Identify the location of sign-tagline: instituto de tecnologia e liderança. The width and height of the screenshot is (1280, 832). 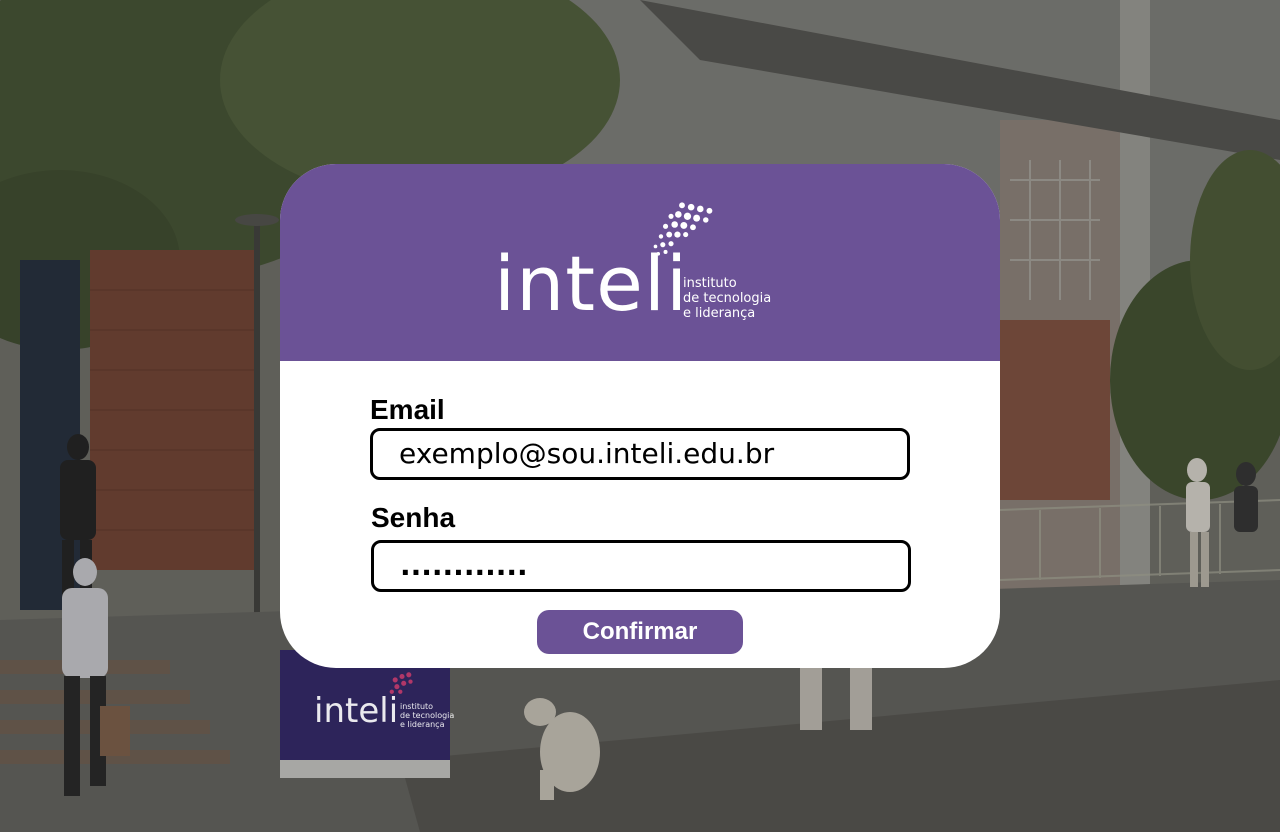
(427, 715).